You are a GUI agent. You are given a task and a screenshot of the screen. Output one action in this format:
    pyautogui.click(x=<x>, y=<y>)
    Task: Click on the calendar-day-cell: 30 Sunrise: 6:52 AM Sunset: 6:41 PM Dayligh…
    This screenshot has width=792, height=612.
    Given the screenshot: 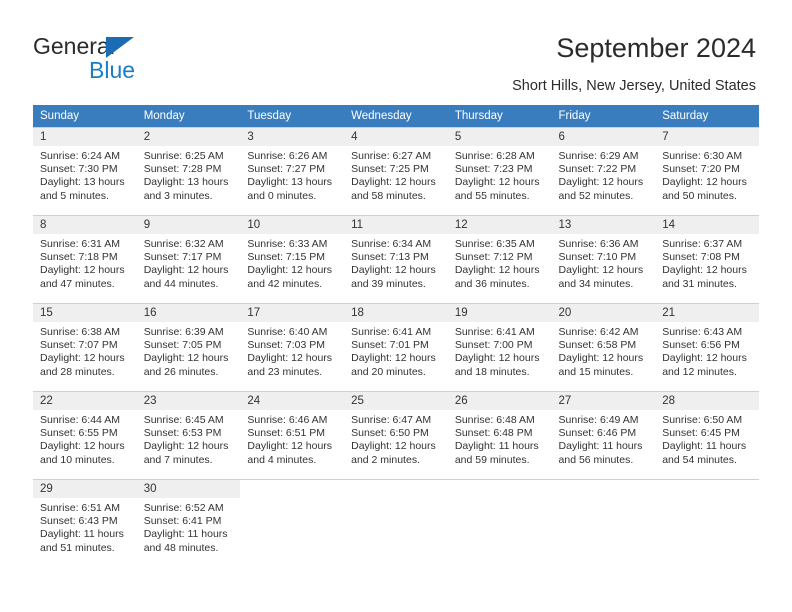 What is the action you would take?
    pyautogui.click(x=188, y=519)
    